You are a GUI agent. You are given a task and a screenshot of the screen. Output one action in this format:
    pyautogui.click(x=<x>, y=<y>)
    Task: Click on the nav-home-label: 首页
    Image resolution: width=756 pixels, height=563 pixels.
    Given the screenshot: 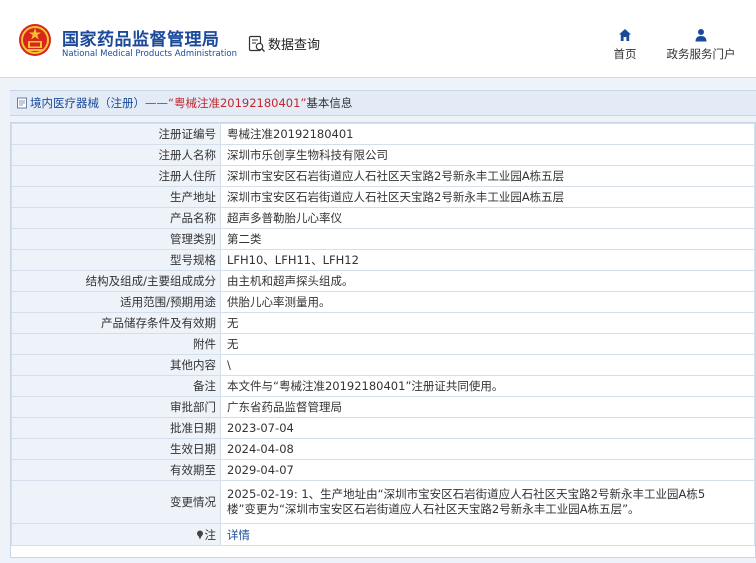 What is the action you would take?
    pyautogui.click(x=625, y=54)
    